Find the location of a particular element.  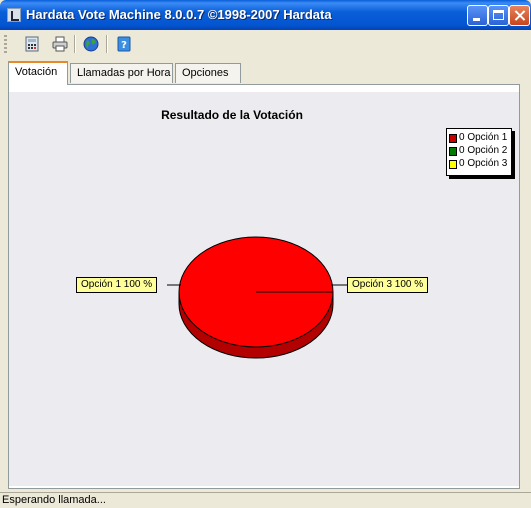

close-button is located at coordinates (519, 15).